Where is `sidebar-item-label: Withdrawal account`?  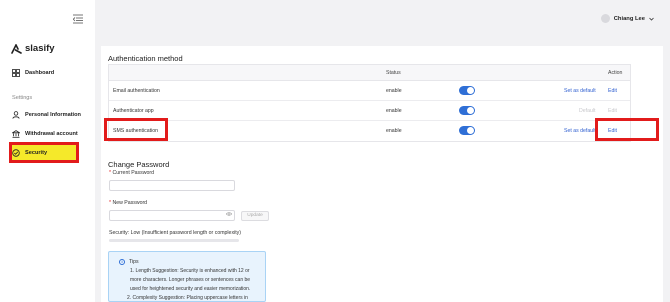
sidebar-item-label: Withdrawal account is located at coordinates (51, 134).